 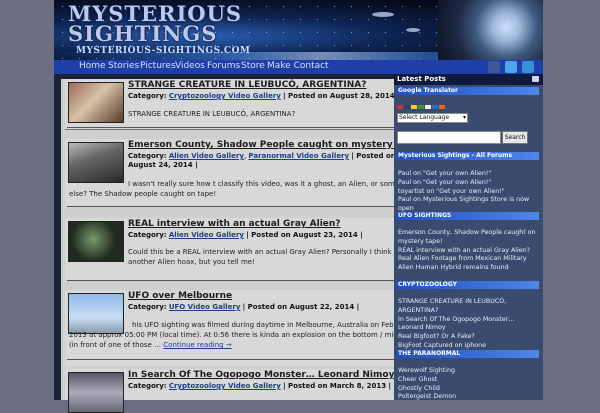 What do you see at coordinates (469, 268) in the screenshot?
I see `list-item: Alien Human Hybrid remains found` at bounding box center [469, 268].